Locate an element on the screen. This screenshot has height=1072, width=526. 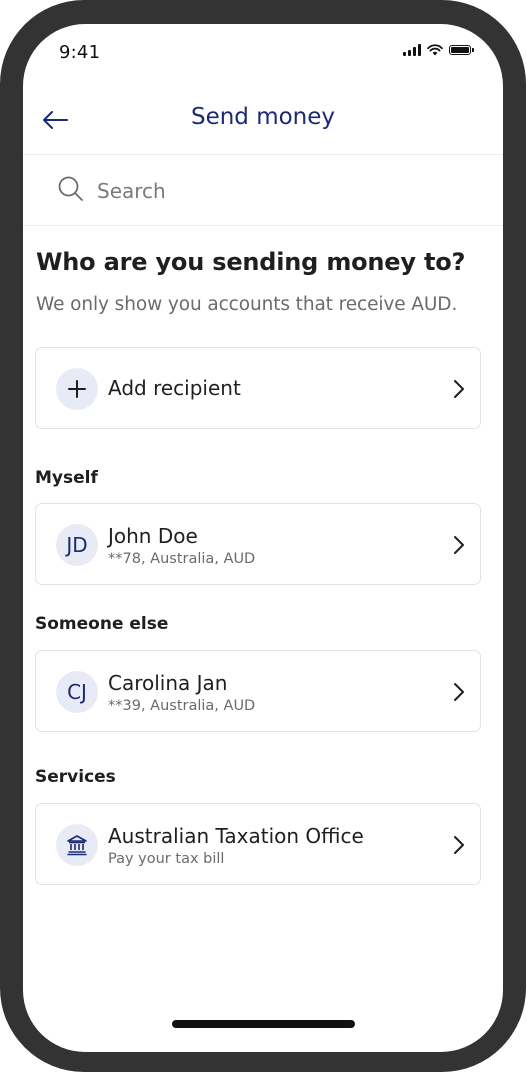
recipient-name: Australian Taxation Office is located at coordinates (236, 836).